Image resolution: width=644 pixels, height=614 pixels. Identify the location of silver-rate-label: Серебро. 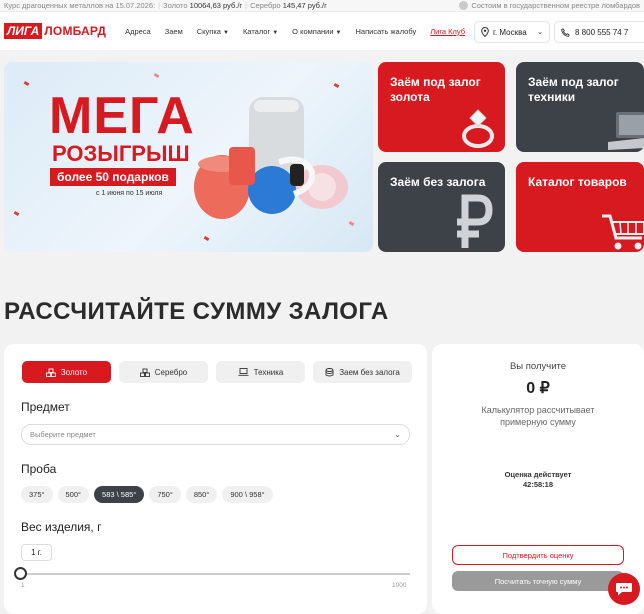
(265, 5).